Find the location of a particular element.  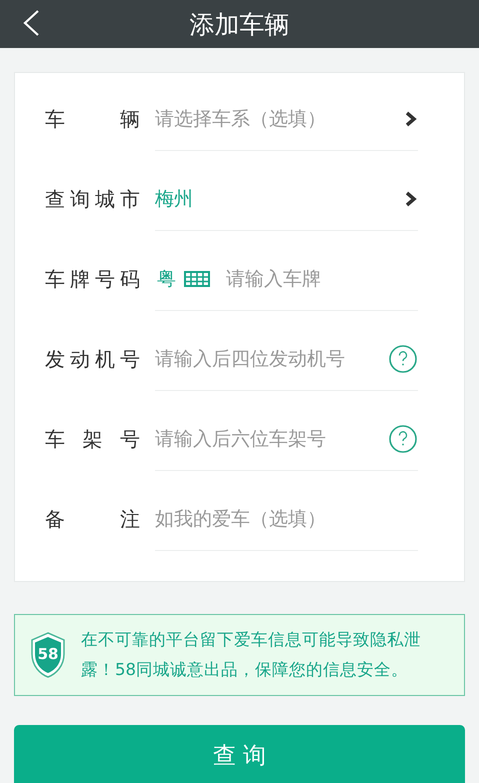

select-field: 请选择车系（选填） is located at coordinates (286, 119).